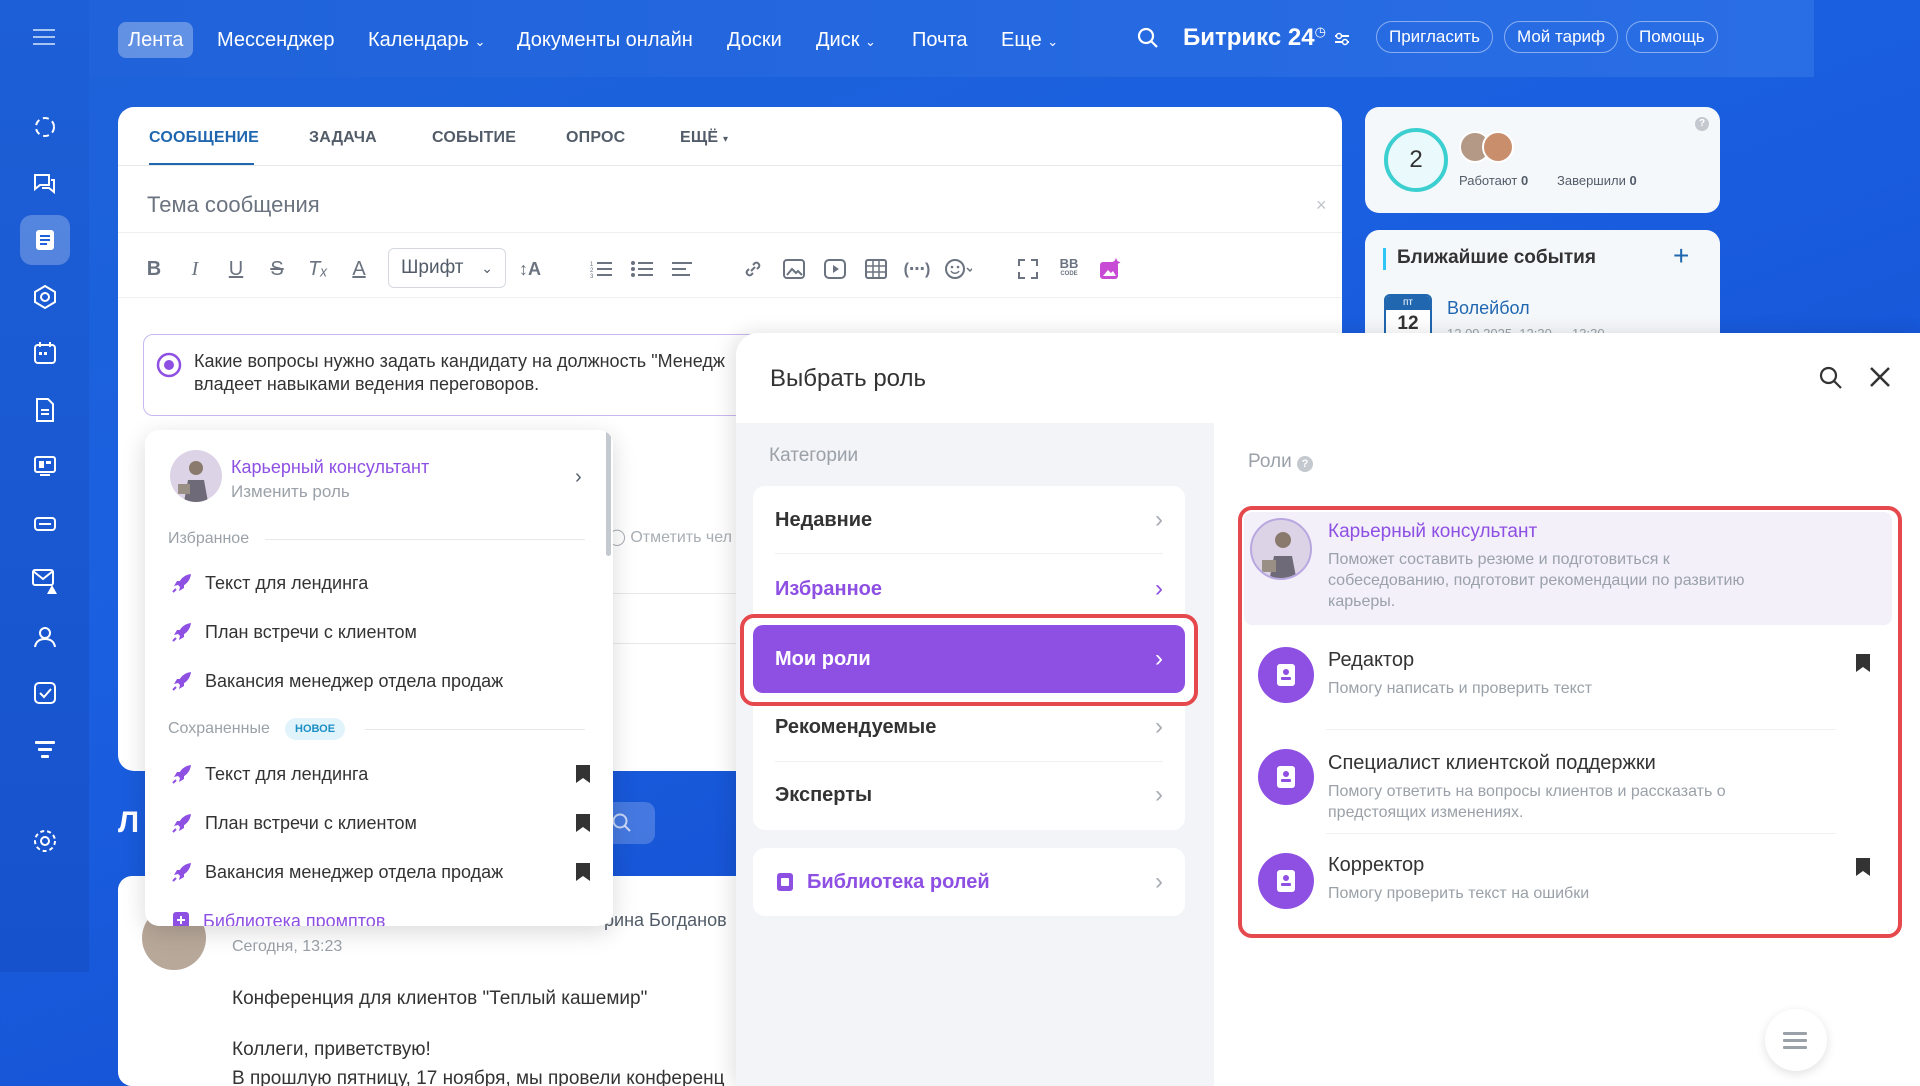 The image size is (1920, 1086). Describe the element at coordinates (318, 269) in the screenshot. I see `clear-format-icon: Tₓ` at that location.